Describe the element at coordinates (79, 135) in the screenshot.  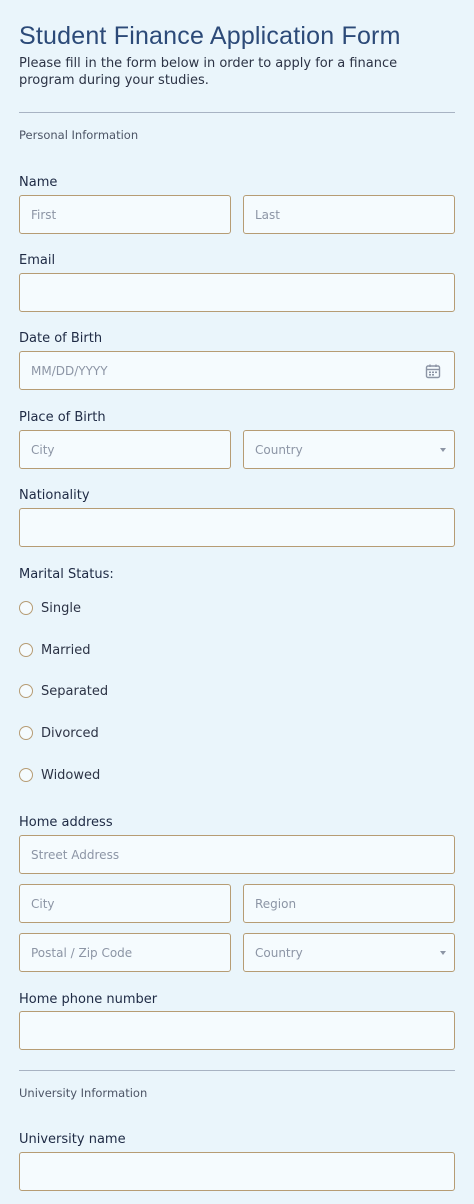
I see `section-personal-information: Personal Information` at that location.